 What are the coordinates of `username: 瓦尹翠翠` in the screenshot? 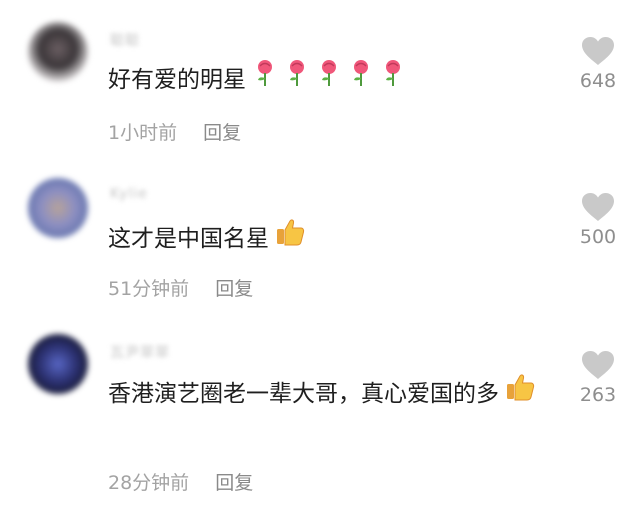 It's located at (140, 352).